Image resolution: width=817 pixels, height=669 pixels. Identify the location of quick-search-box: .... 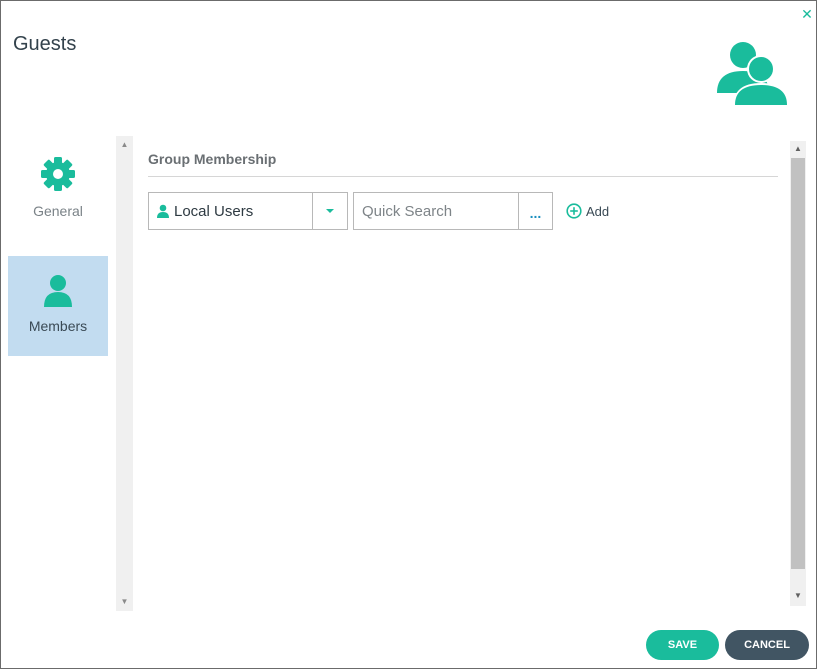
(453, 211).